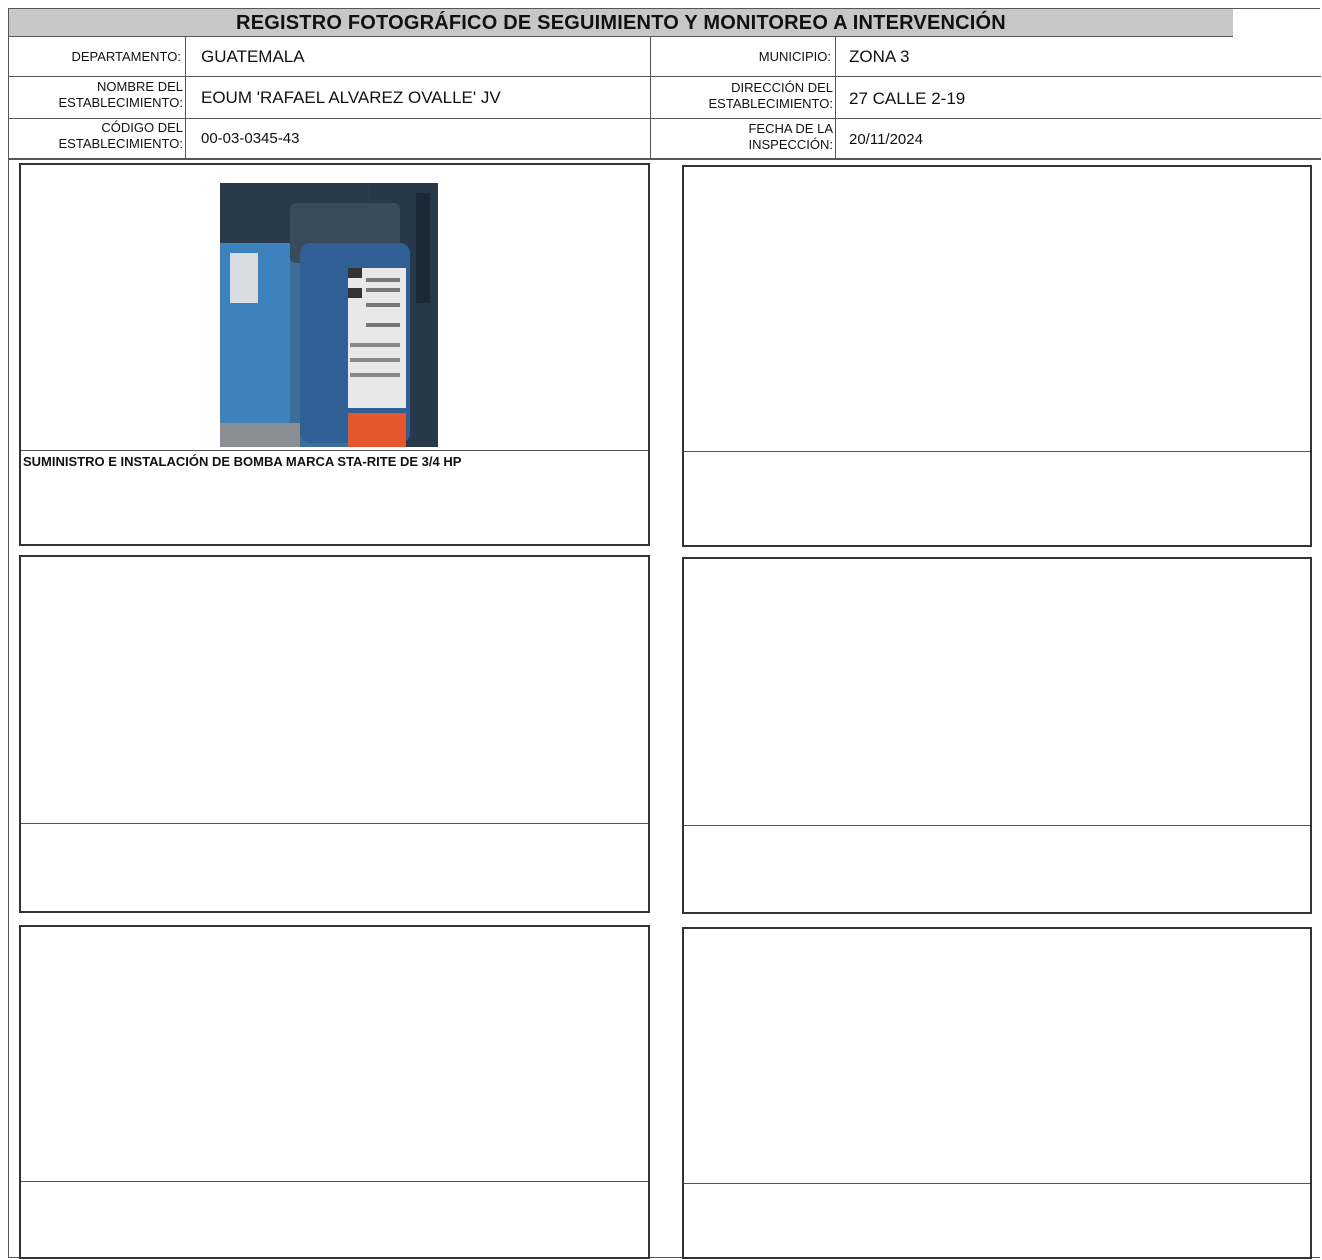 Image resolution: width=1322 pixels, height=1260 pixels. I want to click on direccion-label-line2: ESTABLECIMIENTO:, so click(771, 103).